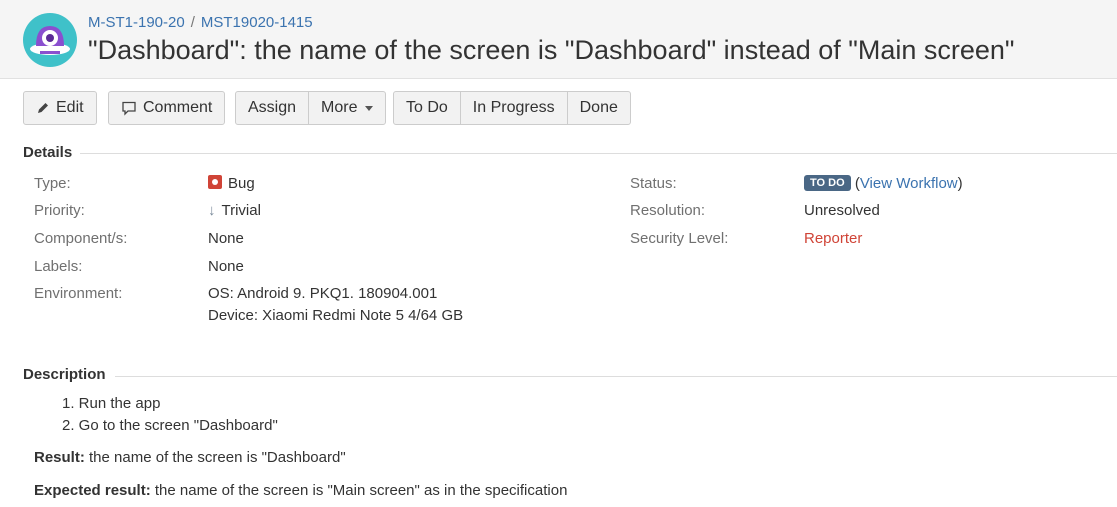  Describe the element at coordinates (52, 152) in the screenshot. I see `details-heading: Details` at that location.